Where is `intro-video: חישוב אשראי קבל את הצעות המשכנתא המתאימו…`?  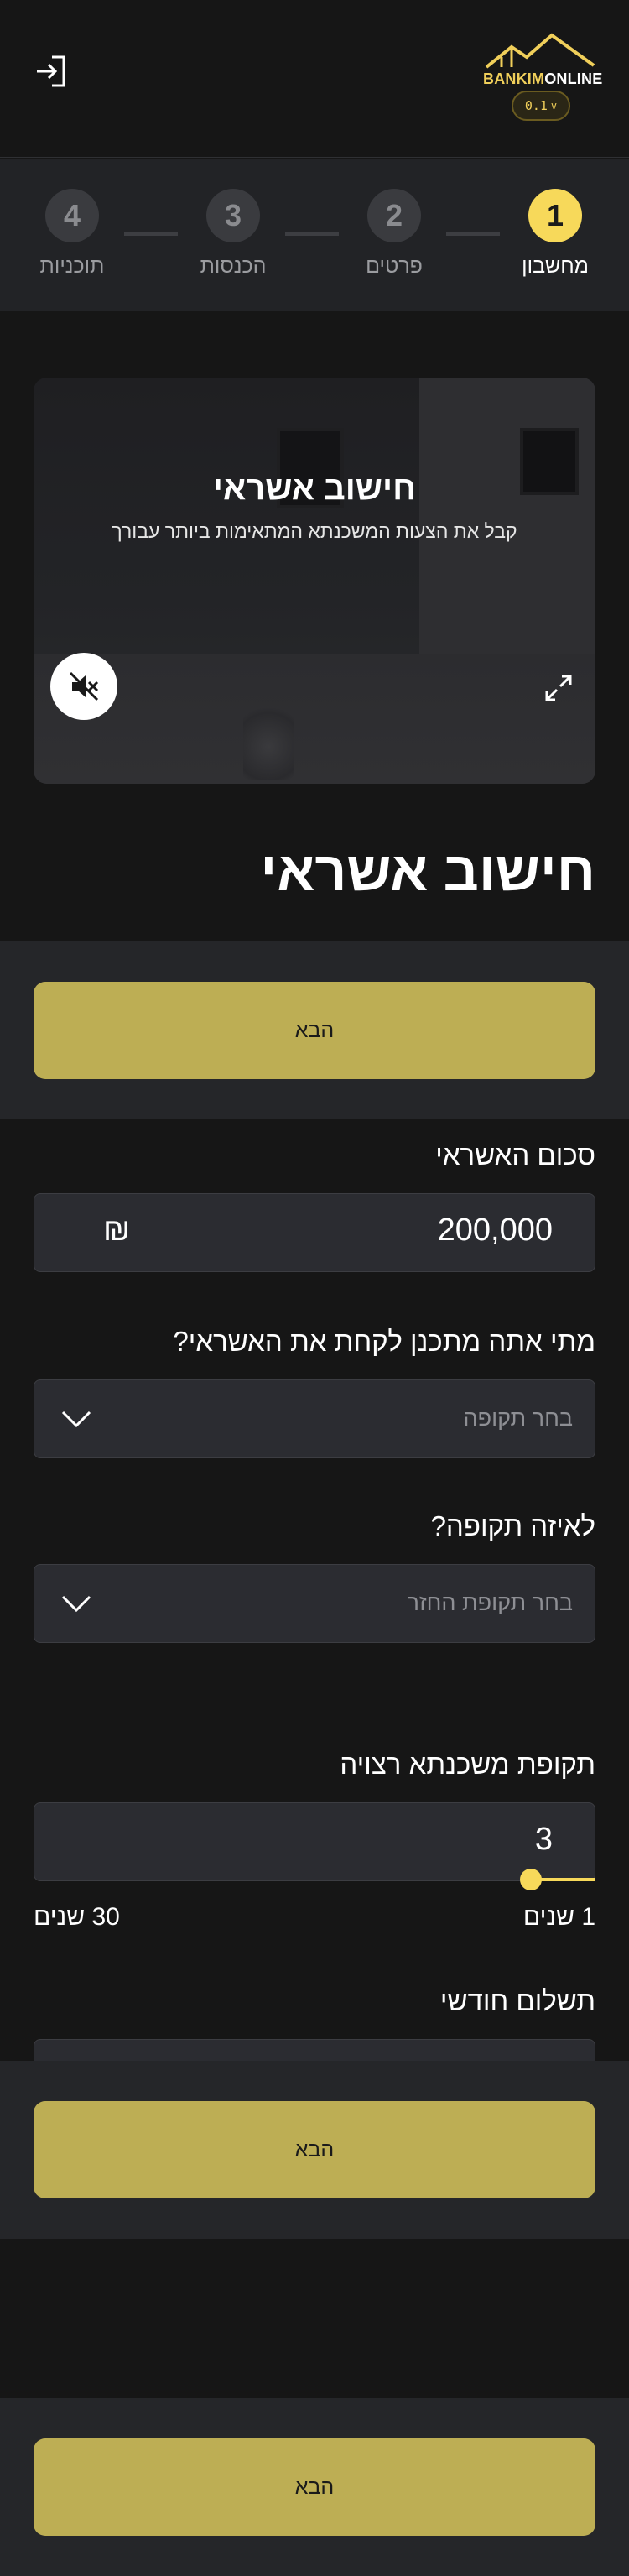
intro-video: חישוב אשראי קבל את הצעות המשכנתא המתאימו… is located at coordinates (314, 581).